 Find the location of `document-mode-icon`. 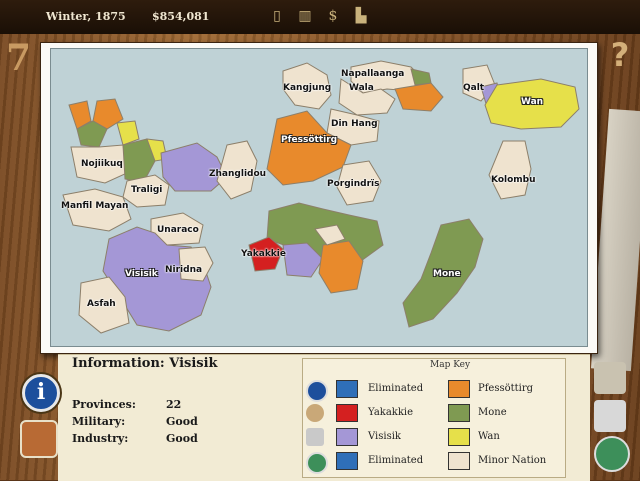

document-mode-icon is located at coordinates (315, 437).